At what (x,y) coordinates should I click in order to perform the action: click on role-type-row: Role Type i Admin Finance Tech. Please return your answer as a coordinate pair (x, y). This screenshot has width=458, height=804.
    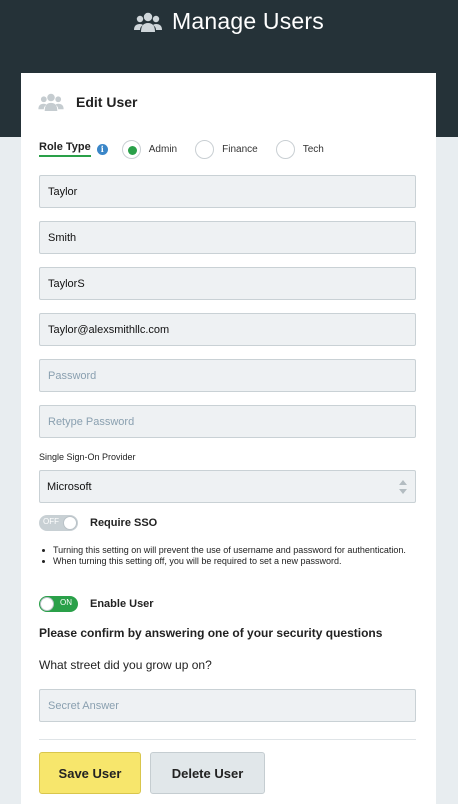
    Looking at the image, I should click on (181, 149).